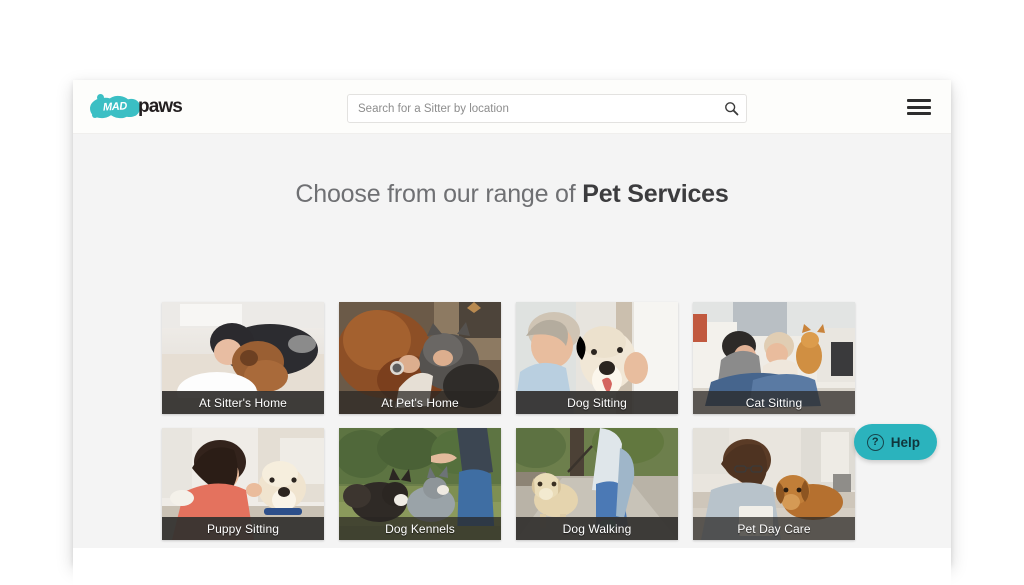  What do you see at coordinates (655, 194) in the screenshot?
I see `page-title-strong: Pet Services` at bounding box center [655, 194].